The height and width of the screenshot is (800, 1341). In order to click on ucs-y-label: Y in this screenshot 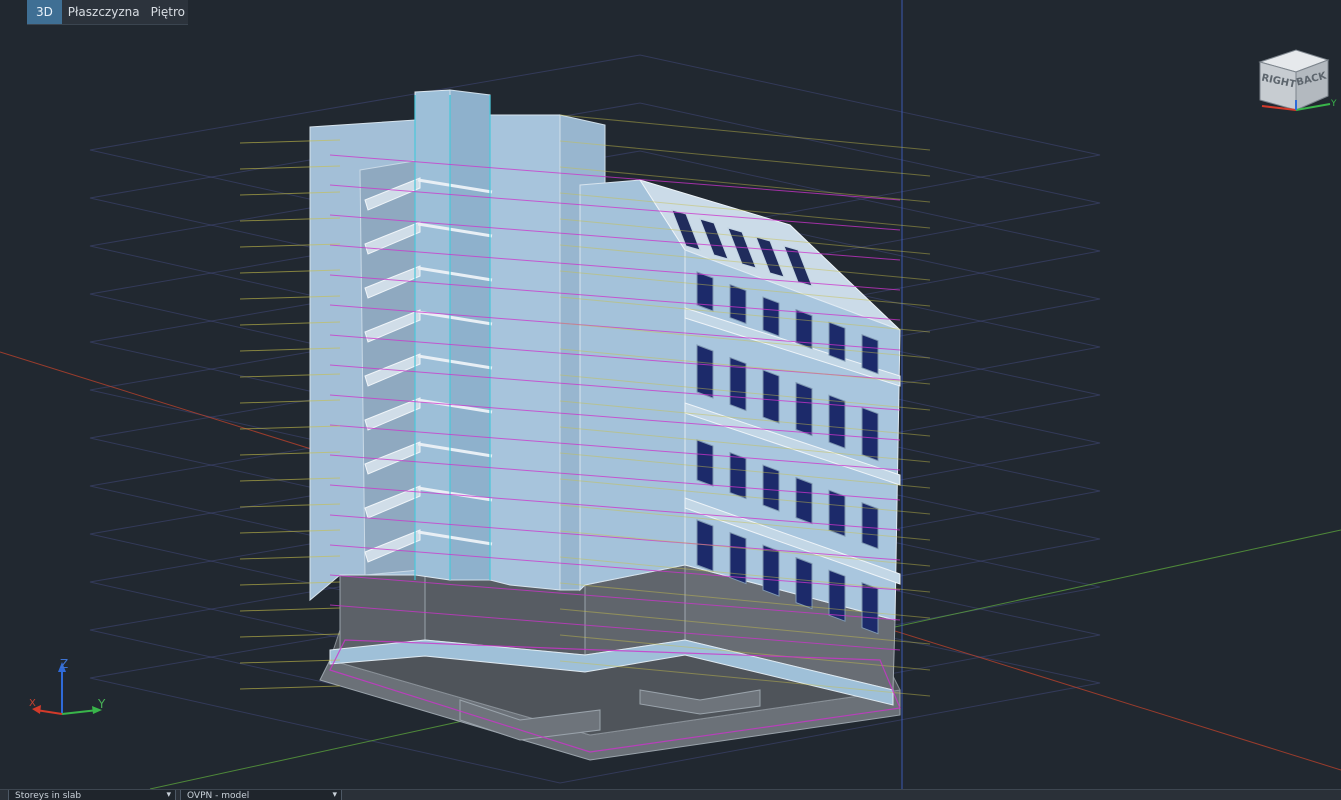, I will do `click(101, 704)`.